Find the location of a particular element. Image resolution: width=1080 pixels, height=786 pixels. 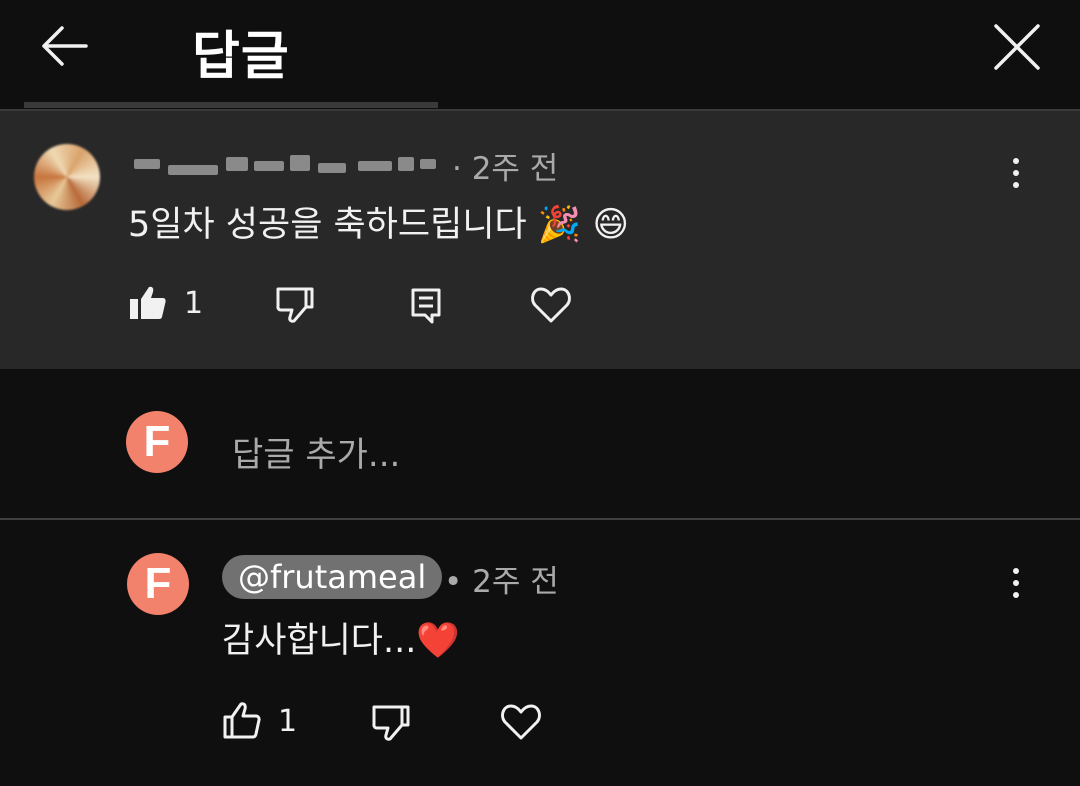

back-button is located at coordinates (64, 46).